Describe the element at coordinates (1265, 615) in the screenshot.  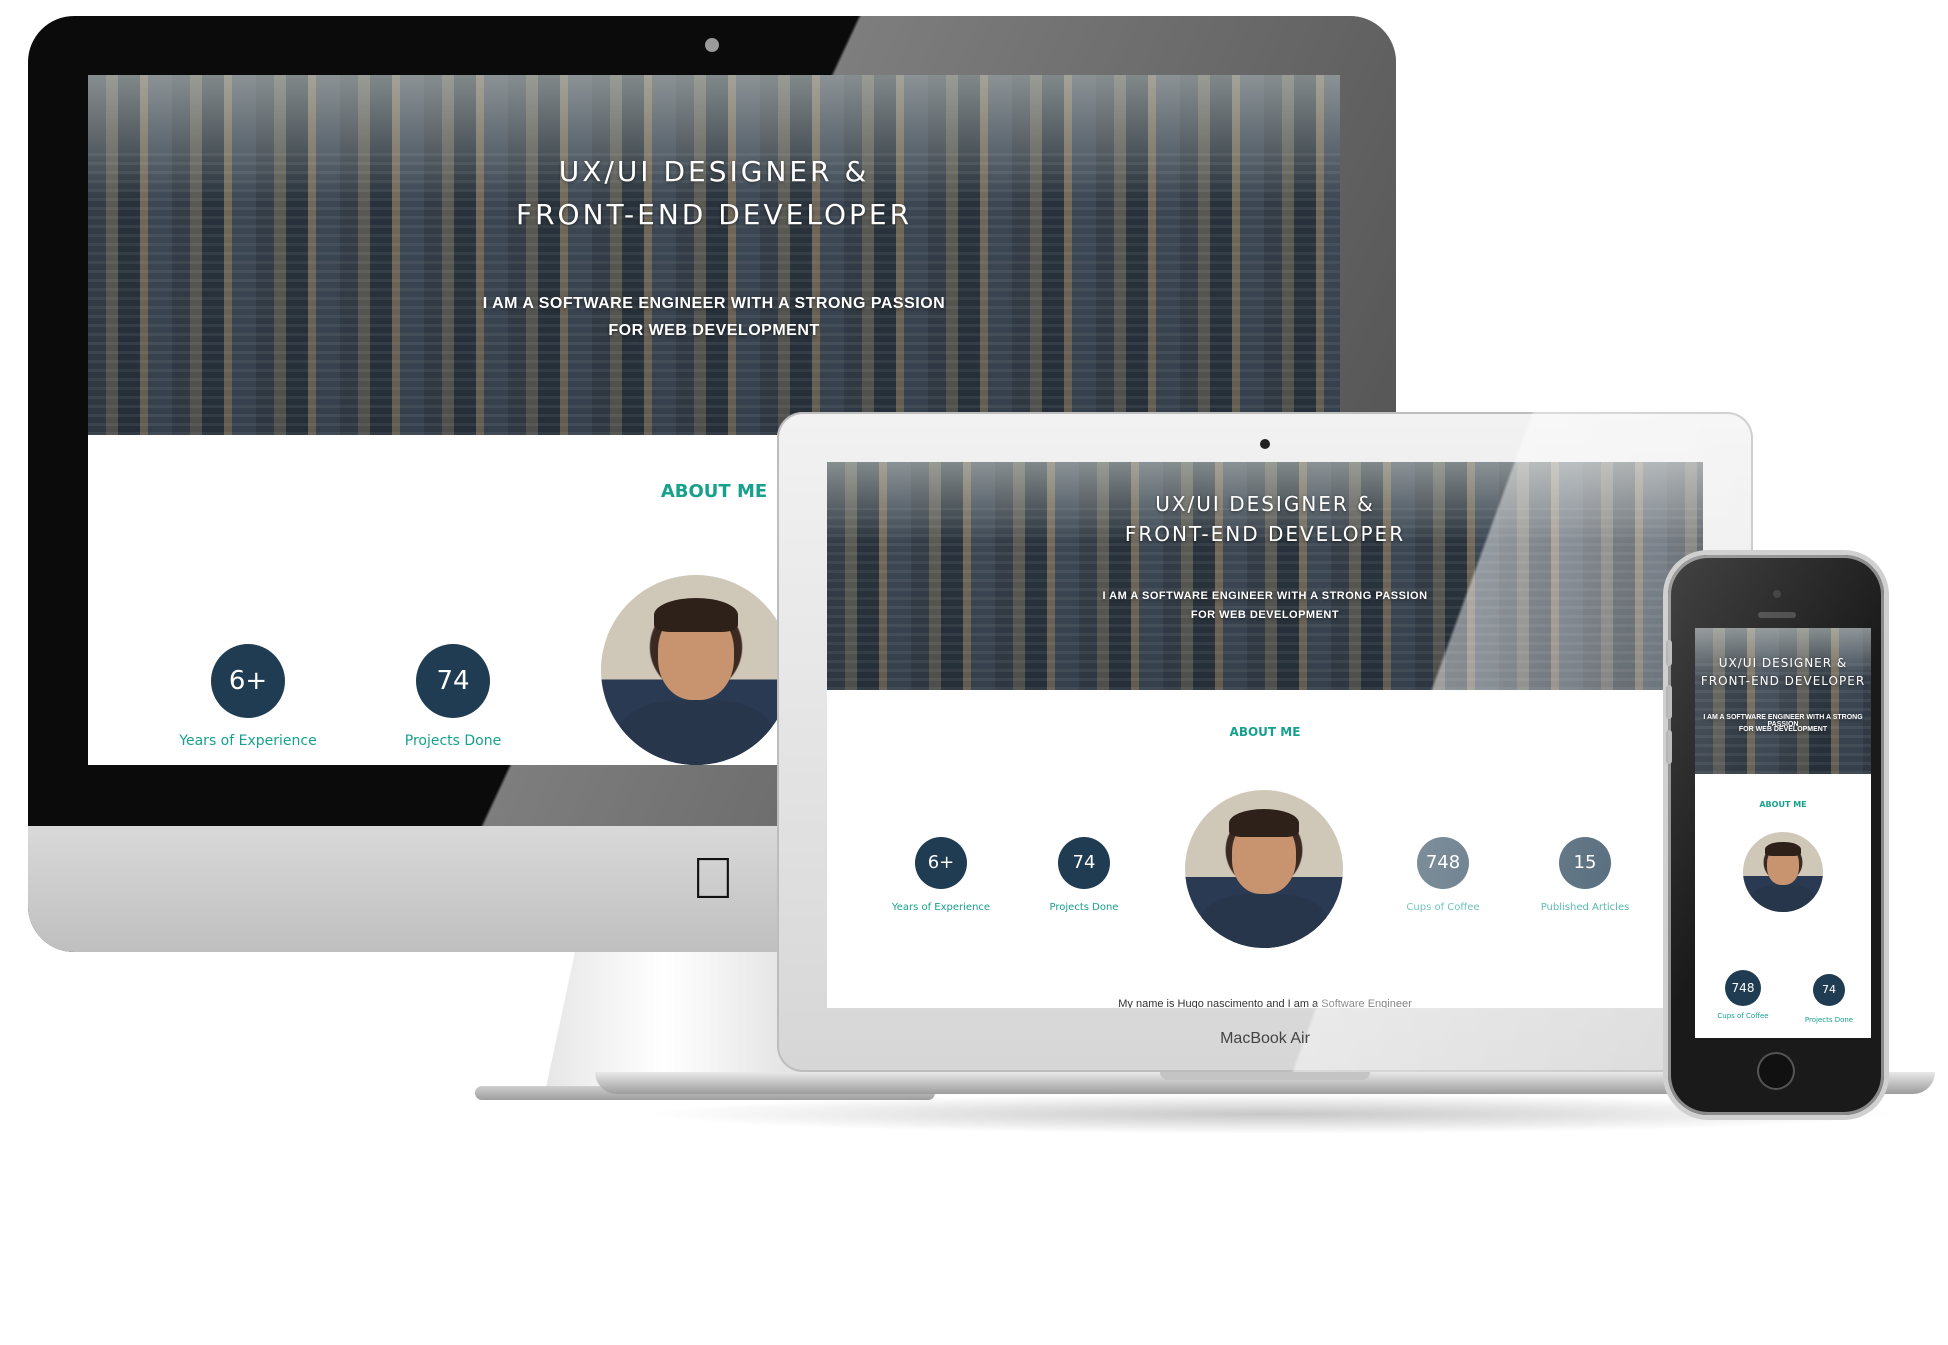
I see `laptop-hero-subtitle-line2: FOR WEB DEVELOPMENT` at that location.